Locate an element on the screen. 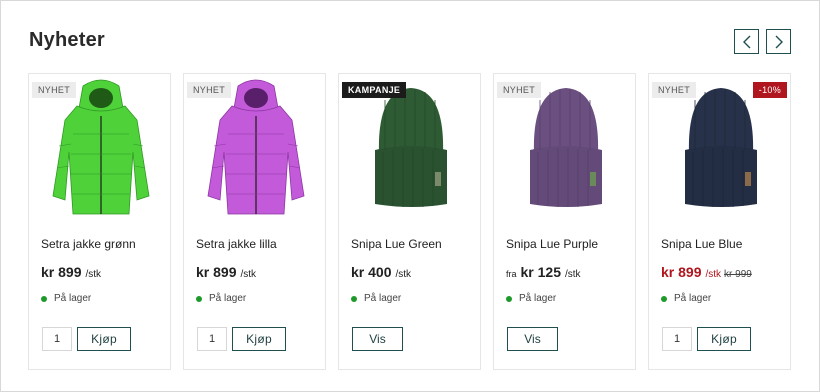 Image resolution: width=820 pixels, height=392 pixels. price-row: kr 899 /stk kr 999 is located at coordinates (706, 272).